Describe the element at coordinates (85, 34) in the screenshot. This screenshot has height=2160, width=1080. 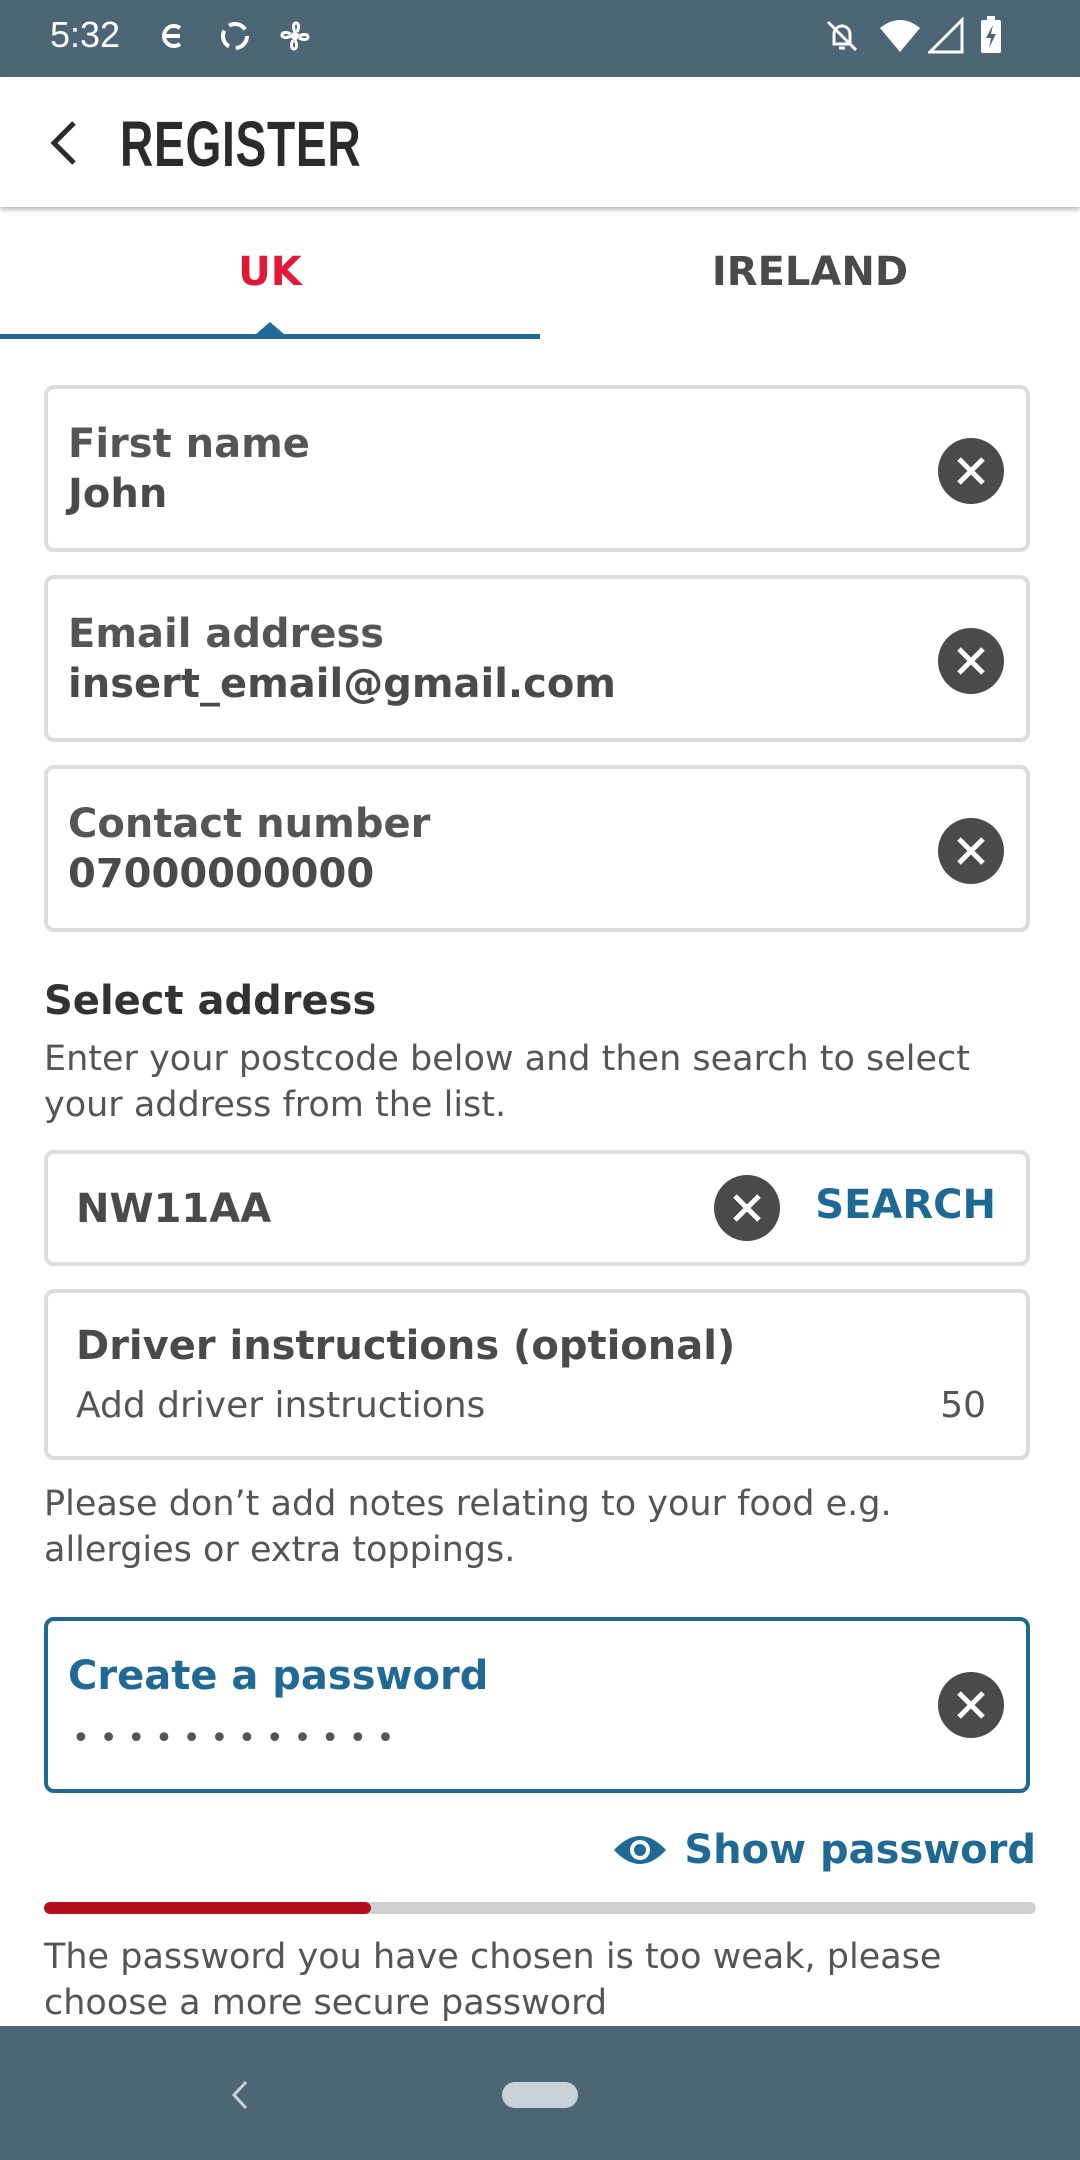
I see `status-time: 5:32` at that location.